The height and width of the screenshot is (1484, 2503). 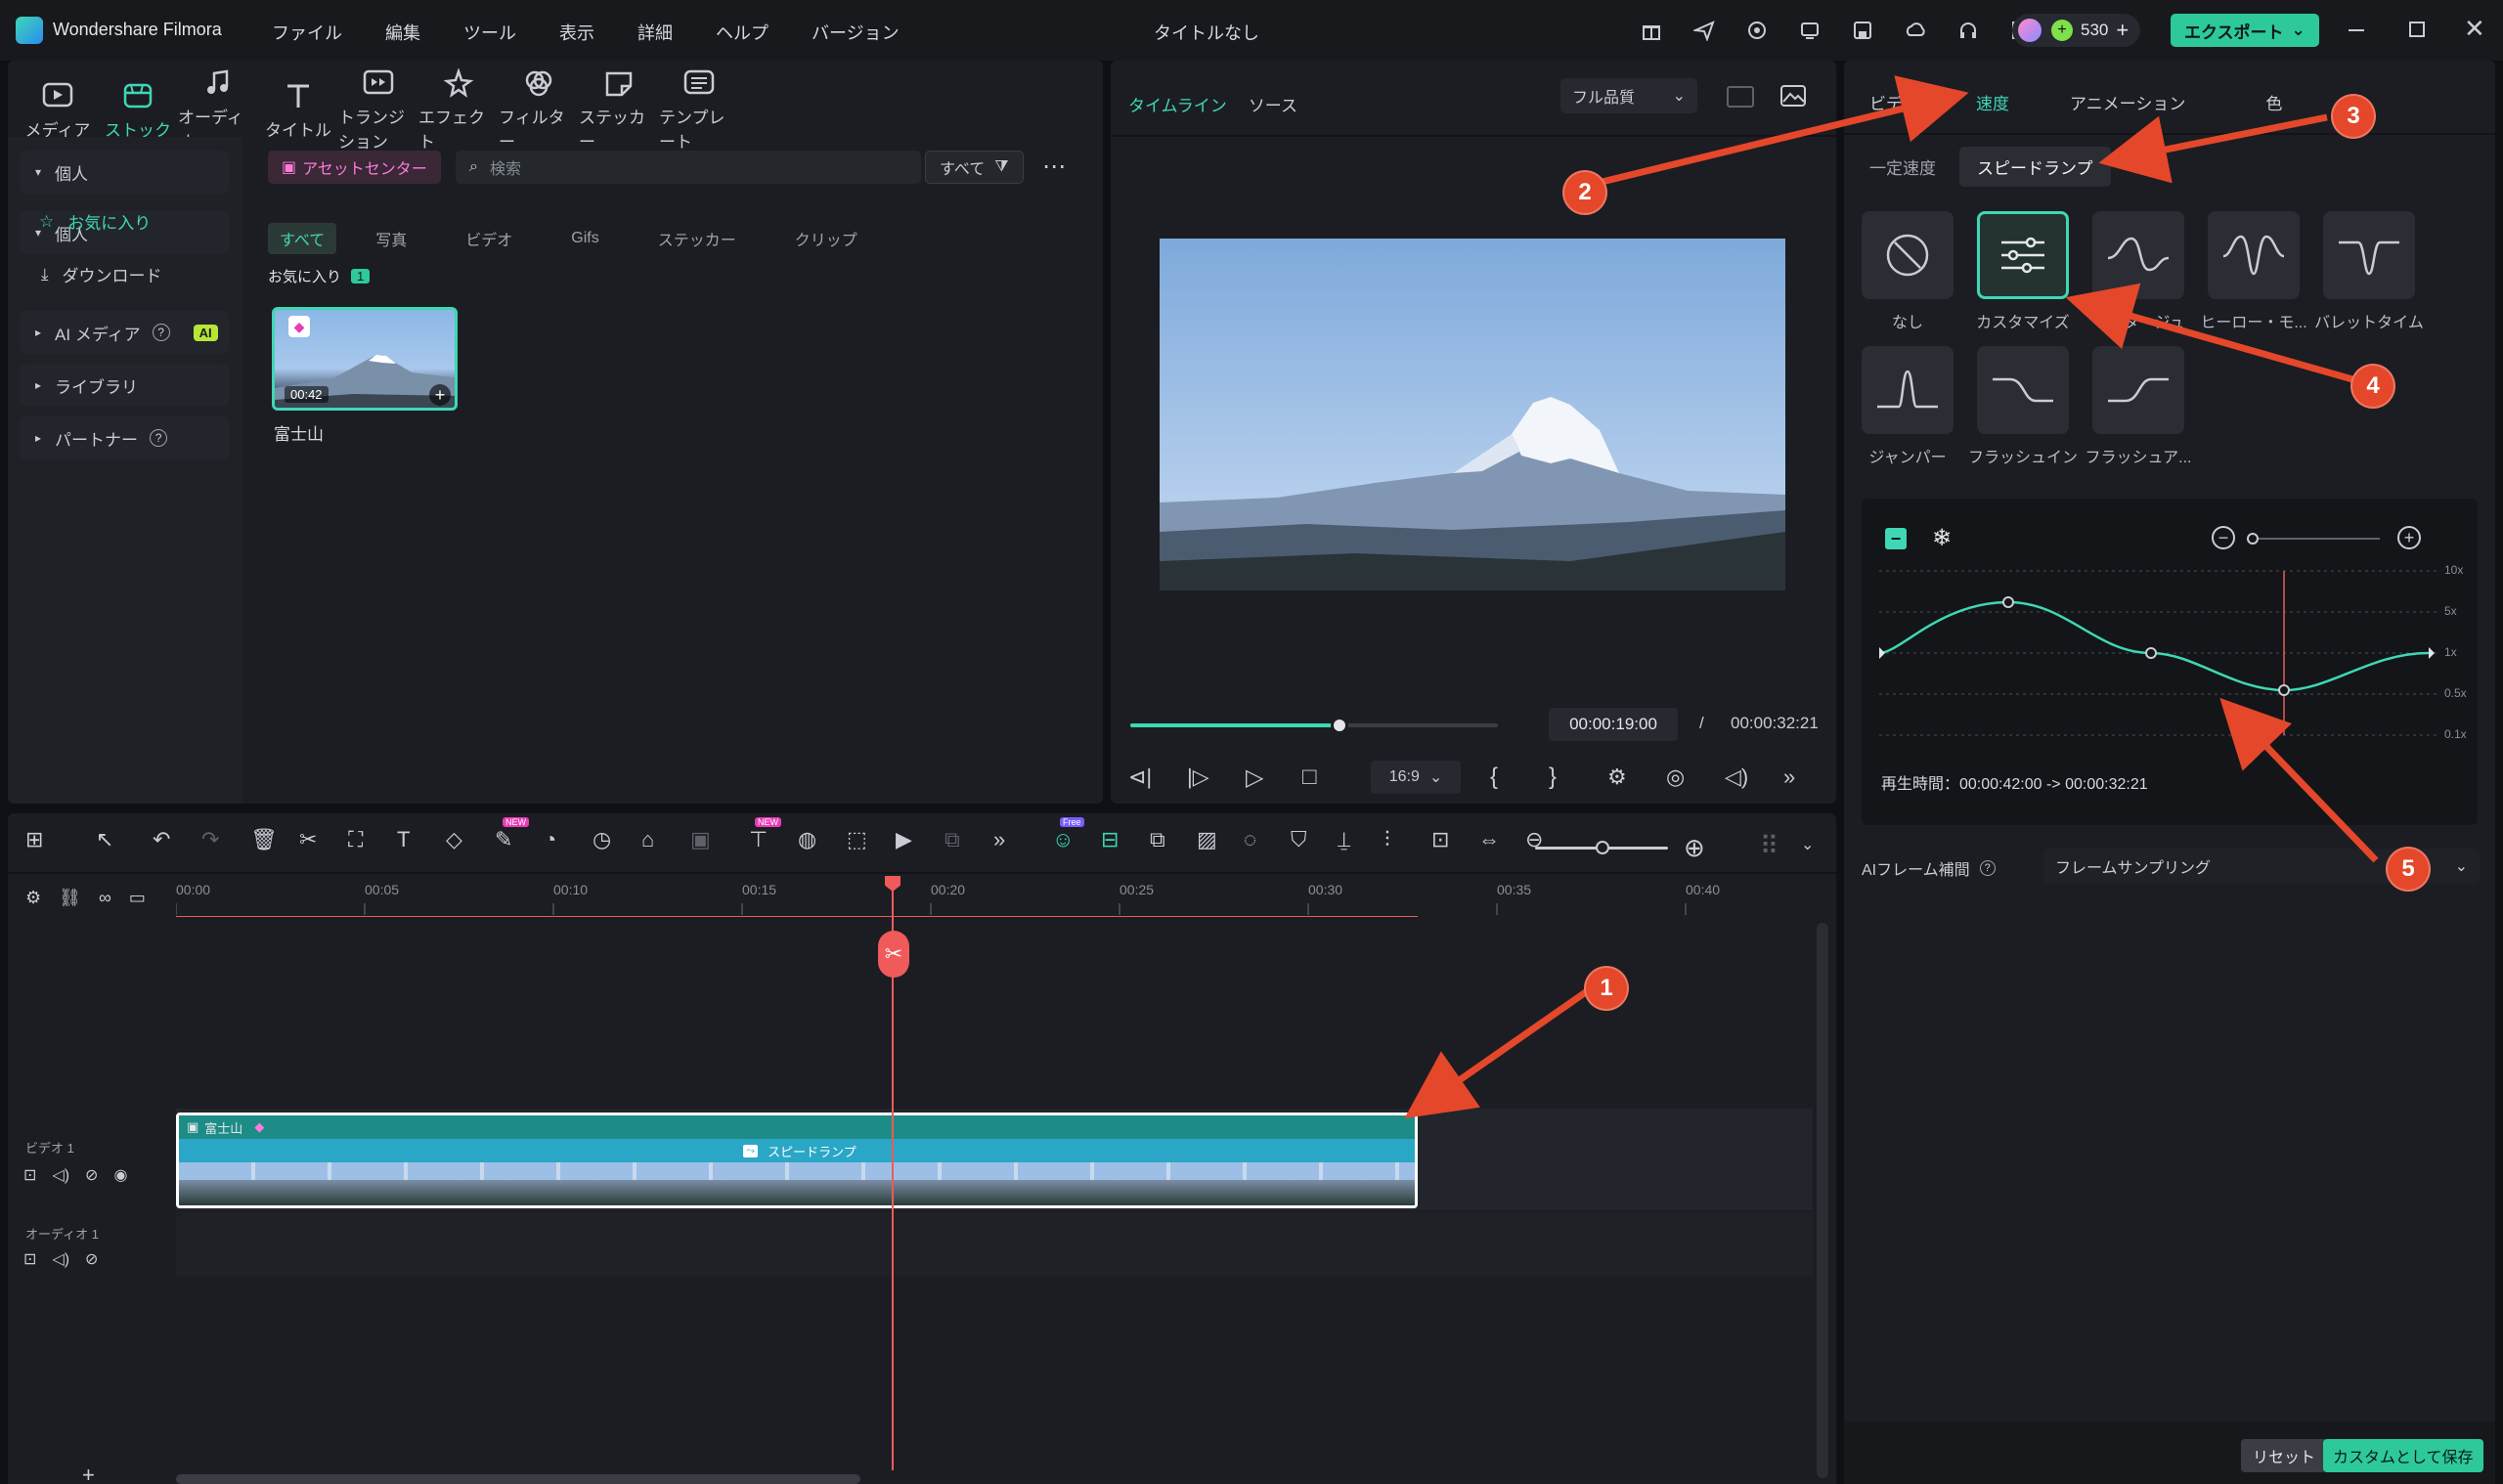 What do you see at coordinates (1416, 777) in the screenshot?
I see `aspect-ratio-dropdown: 16:9 ⌄` at bounding box center [1416, 777].